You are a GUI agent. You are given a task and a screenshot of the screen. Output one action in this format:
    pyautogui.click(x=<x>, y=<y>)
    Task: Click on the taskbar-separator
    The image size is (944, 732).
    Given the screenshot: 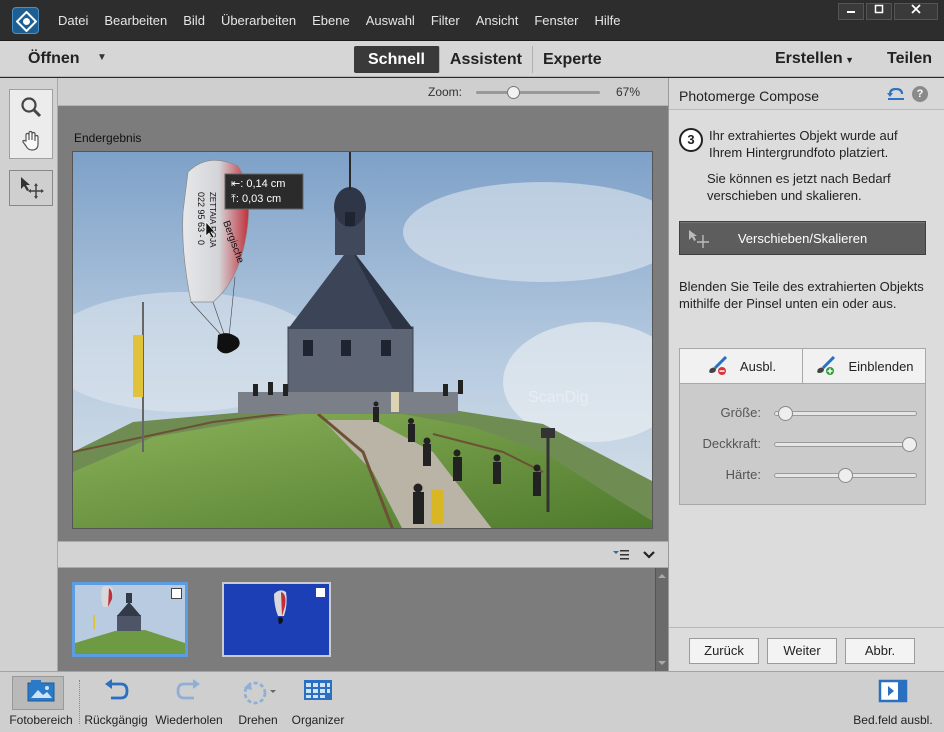 What is the action you would take?
    pyautogui.click(x=79, y=702)
    